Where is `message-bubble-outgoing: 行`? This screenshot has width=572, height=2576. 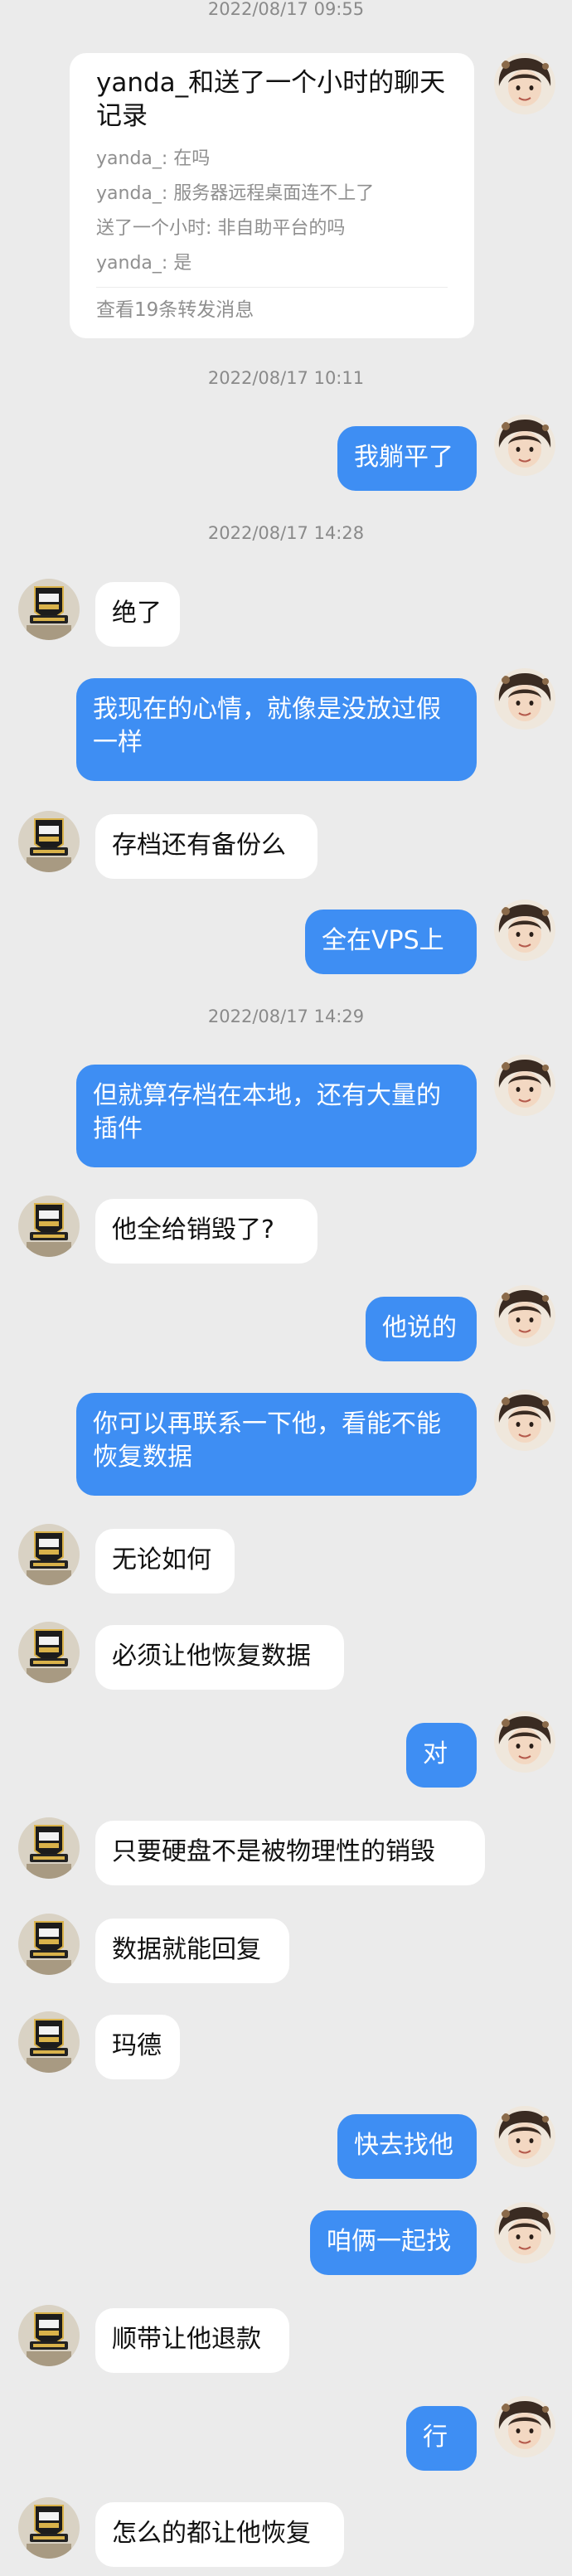
message-bubble-outgoing: 行 is located at coordinates (441, 2438).